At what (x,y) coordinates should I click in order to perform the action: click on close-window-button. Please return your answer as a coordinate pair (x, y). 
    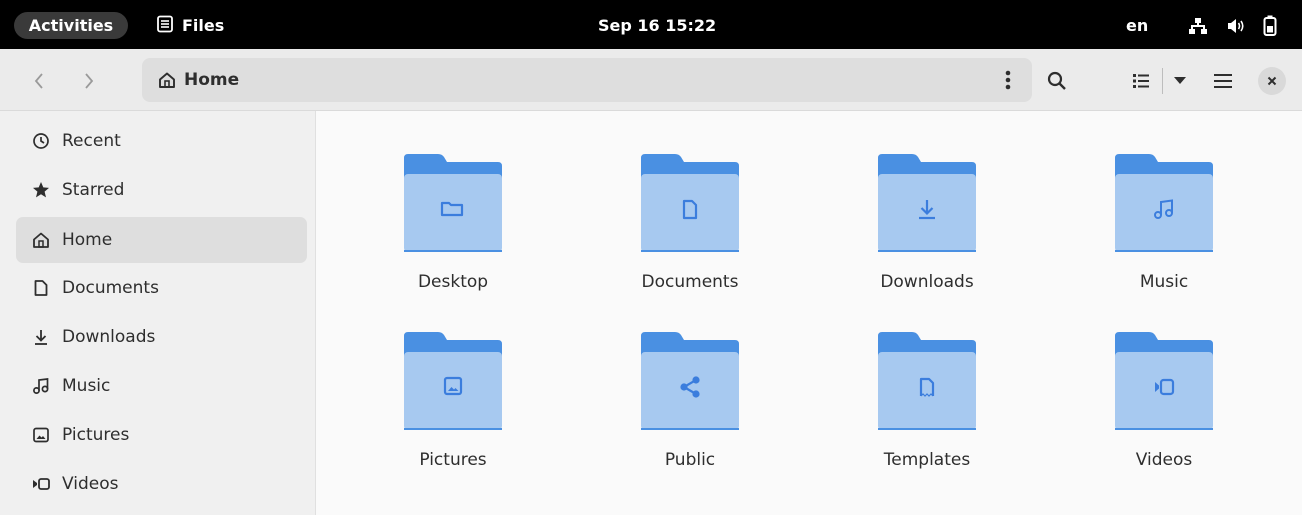
    Looking at the image, I should click on (1272, 81).